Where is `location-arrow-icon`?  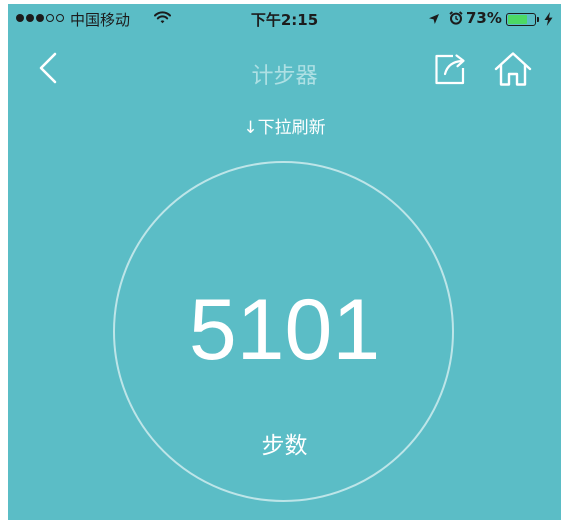
location-arrow-icon is located at coordinates (434, 20).